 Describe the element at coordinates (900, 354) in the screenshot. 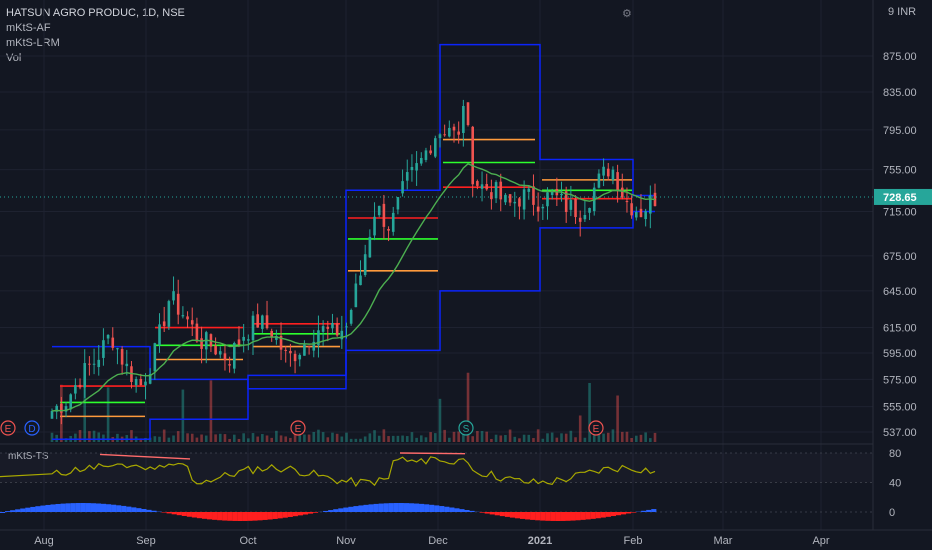

I see `y-tick-label: 595.00` at that location.